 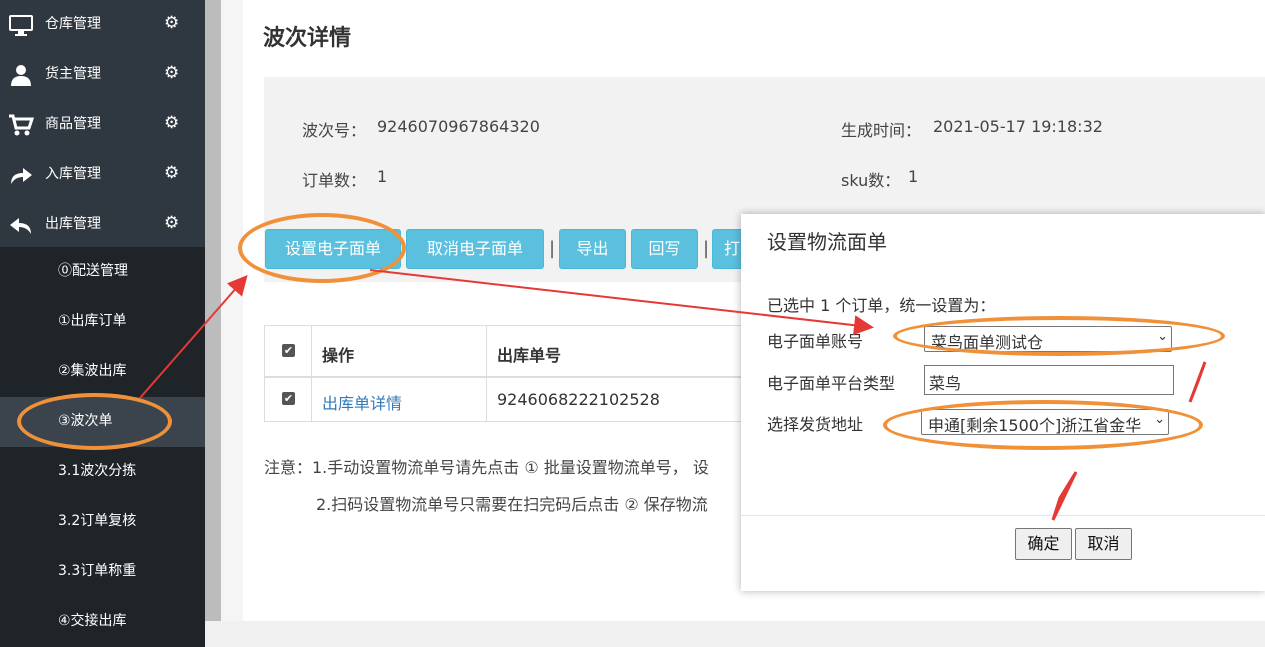 What do you see at coordinates (1064, 496) in the screenshot?
I see `arrow-to-confirm-button` at bounding box center [1064, 496].